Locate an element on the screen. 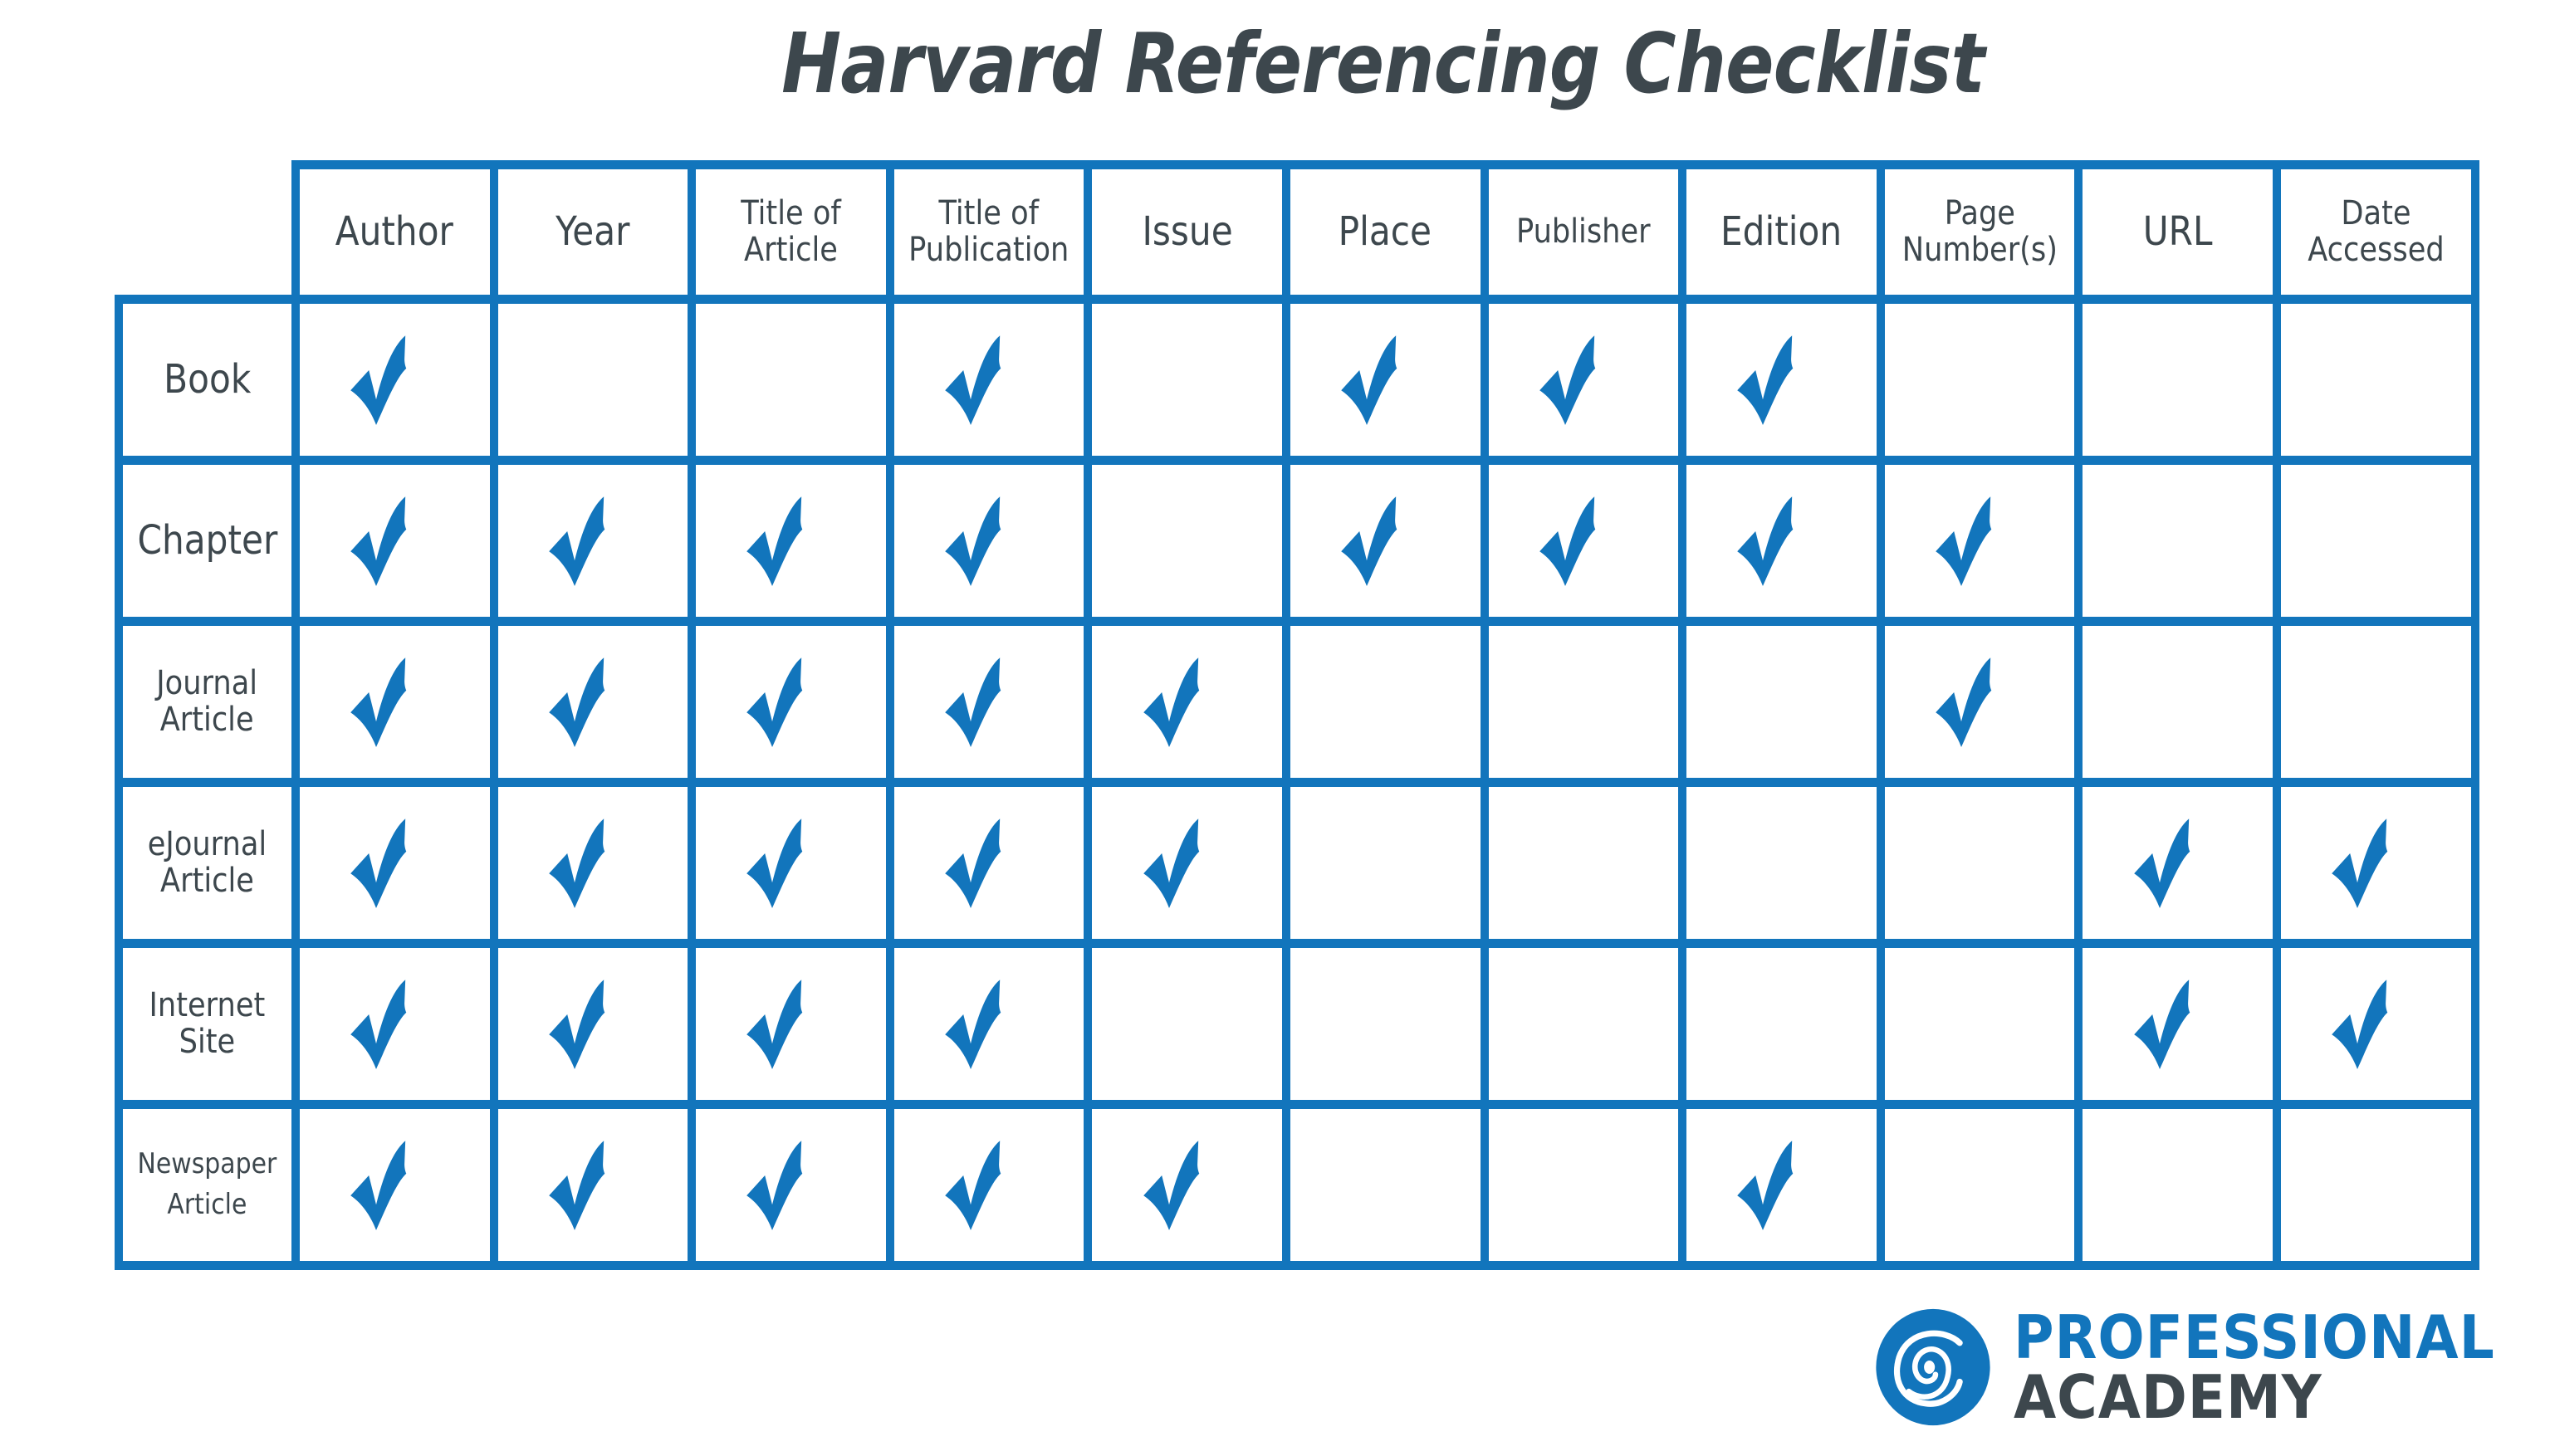 Image resolution: width=2550 pixels, height=1456 pixels. row-header: Chapter is located at coordinates (207, 540).